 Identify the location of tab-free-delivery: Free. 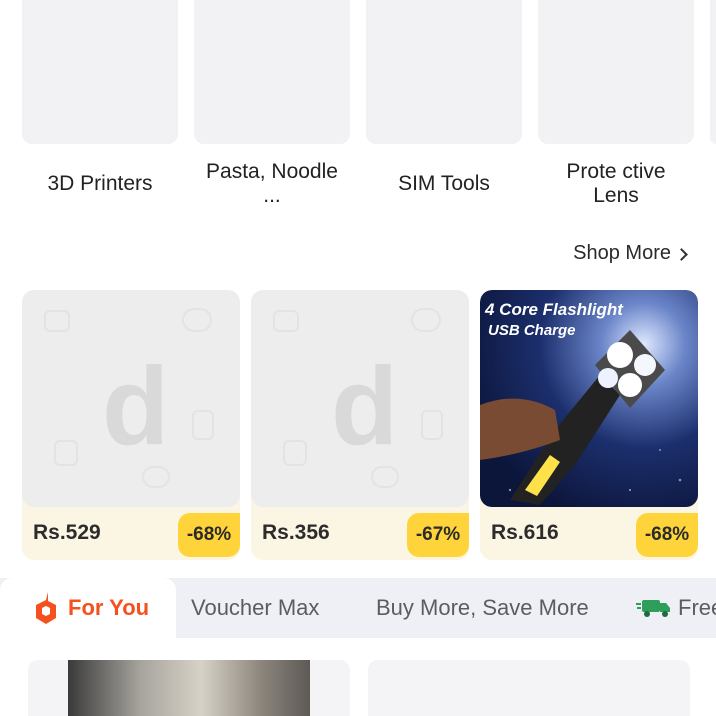
(676, 608).